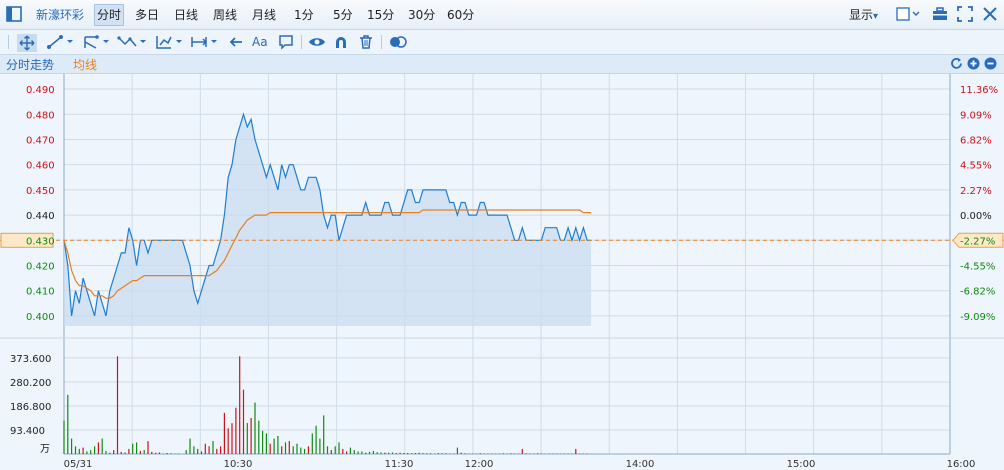 The image size is (1004, 470). Describe the element at coordinates (976, 115) in the screenshot. I see `percent-label: 9.09%` at that location.